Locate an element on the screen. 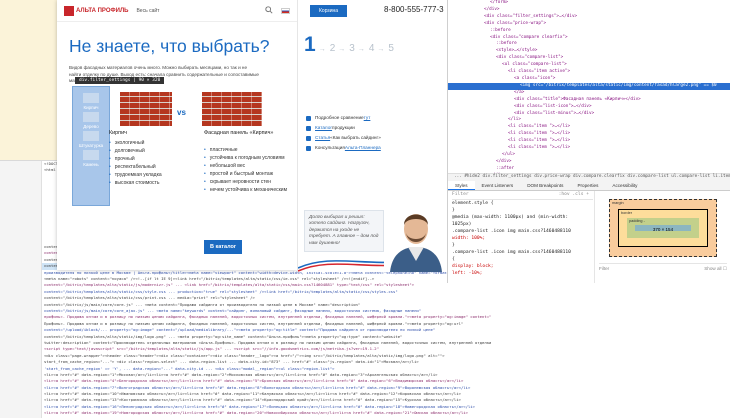  link-anchor: Альта-Планнера is located at coordinates (363, 148).